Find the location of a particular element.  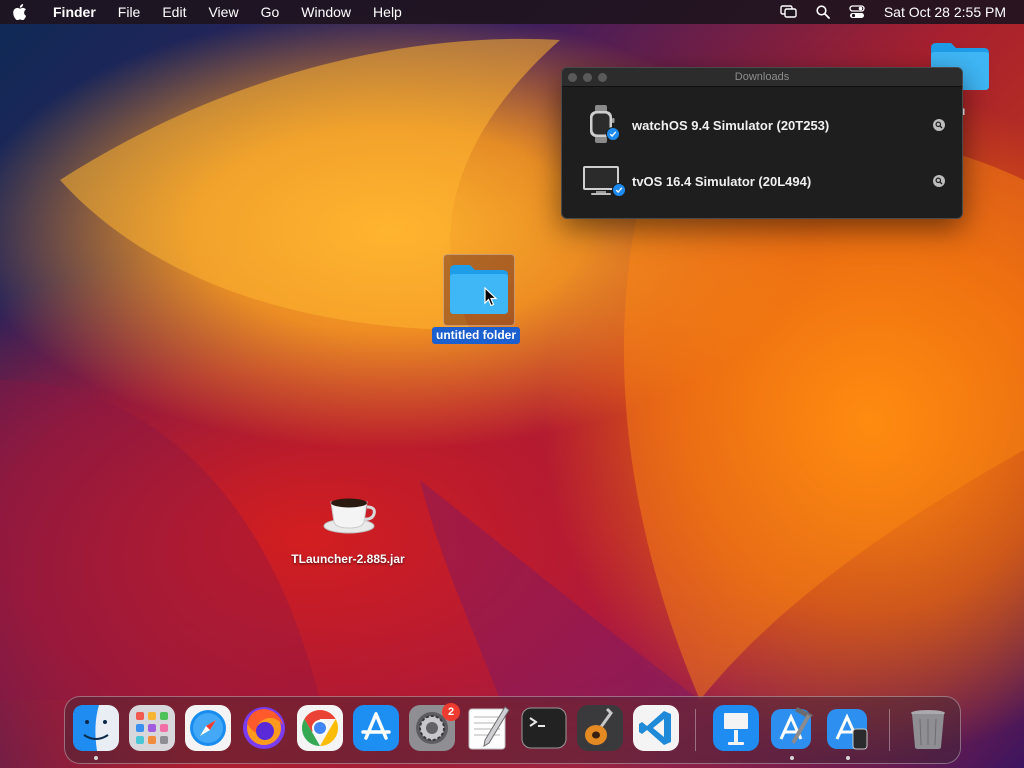

menu-file: File is located at coordinates (129, 12).